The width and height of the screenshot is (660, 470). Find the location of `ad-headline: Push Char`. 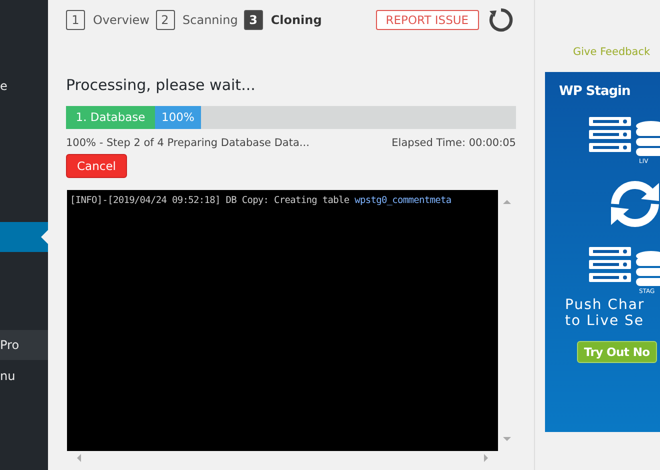

ad-headline: Push Char is located at coordinates (605, 305).